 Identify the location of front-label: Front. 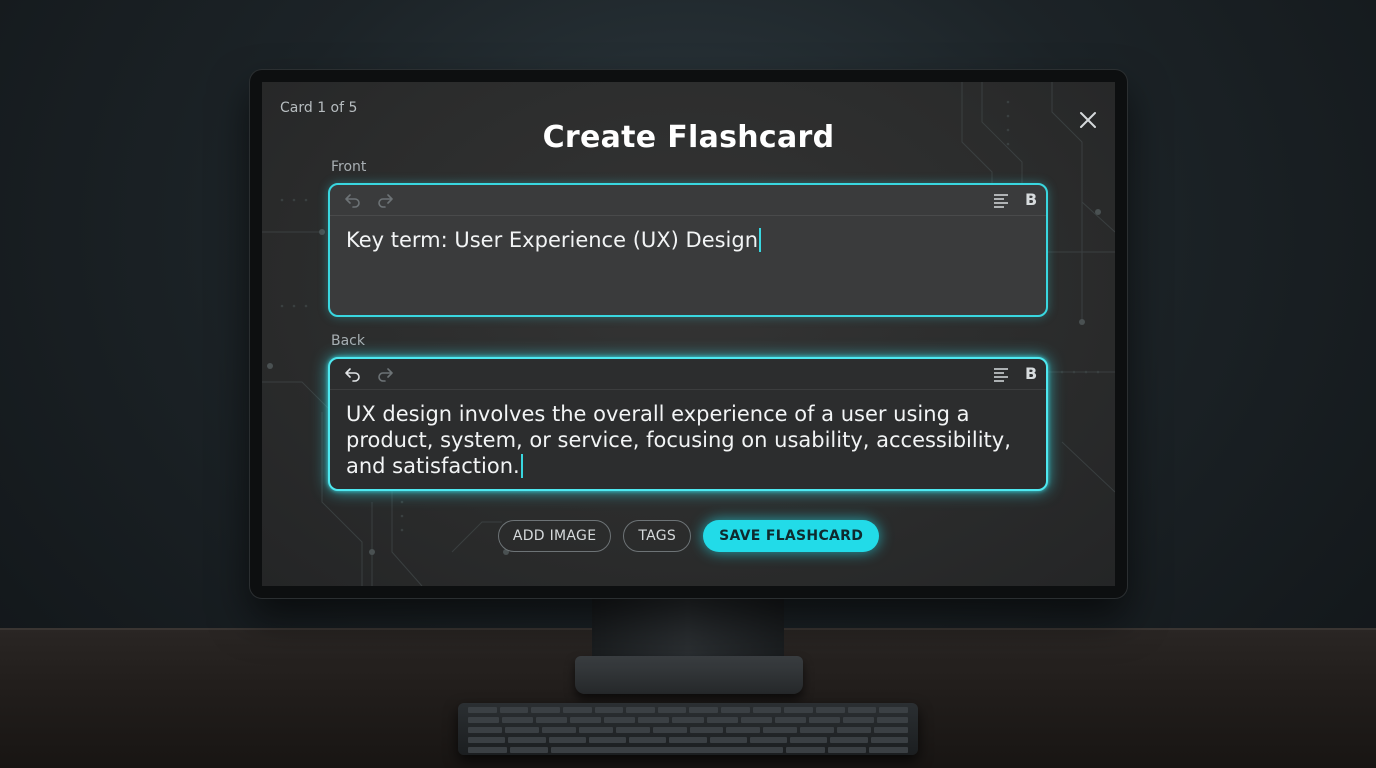
(349, 167).